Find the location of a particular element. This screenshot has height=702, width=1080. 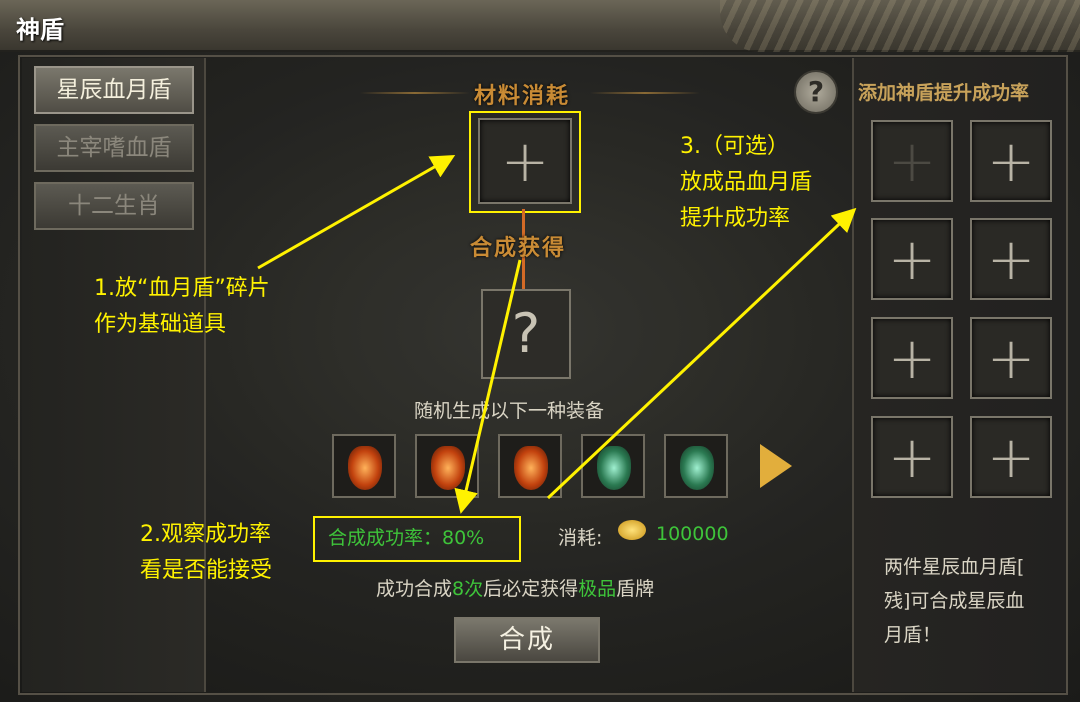

arrow-to-material is located at coordinates (356, 212).